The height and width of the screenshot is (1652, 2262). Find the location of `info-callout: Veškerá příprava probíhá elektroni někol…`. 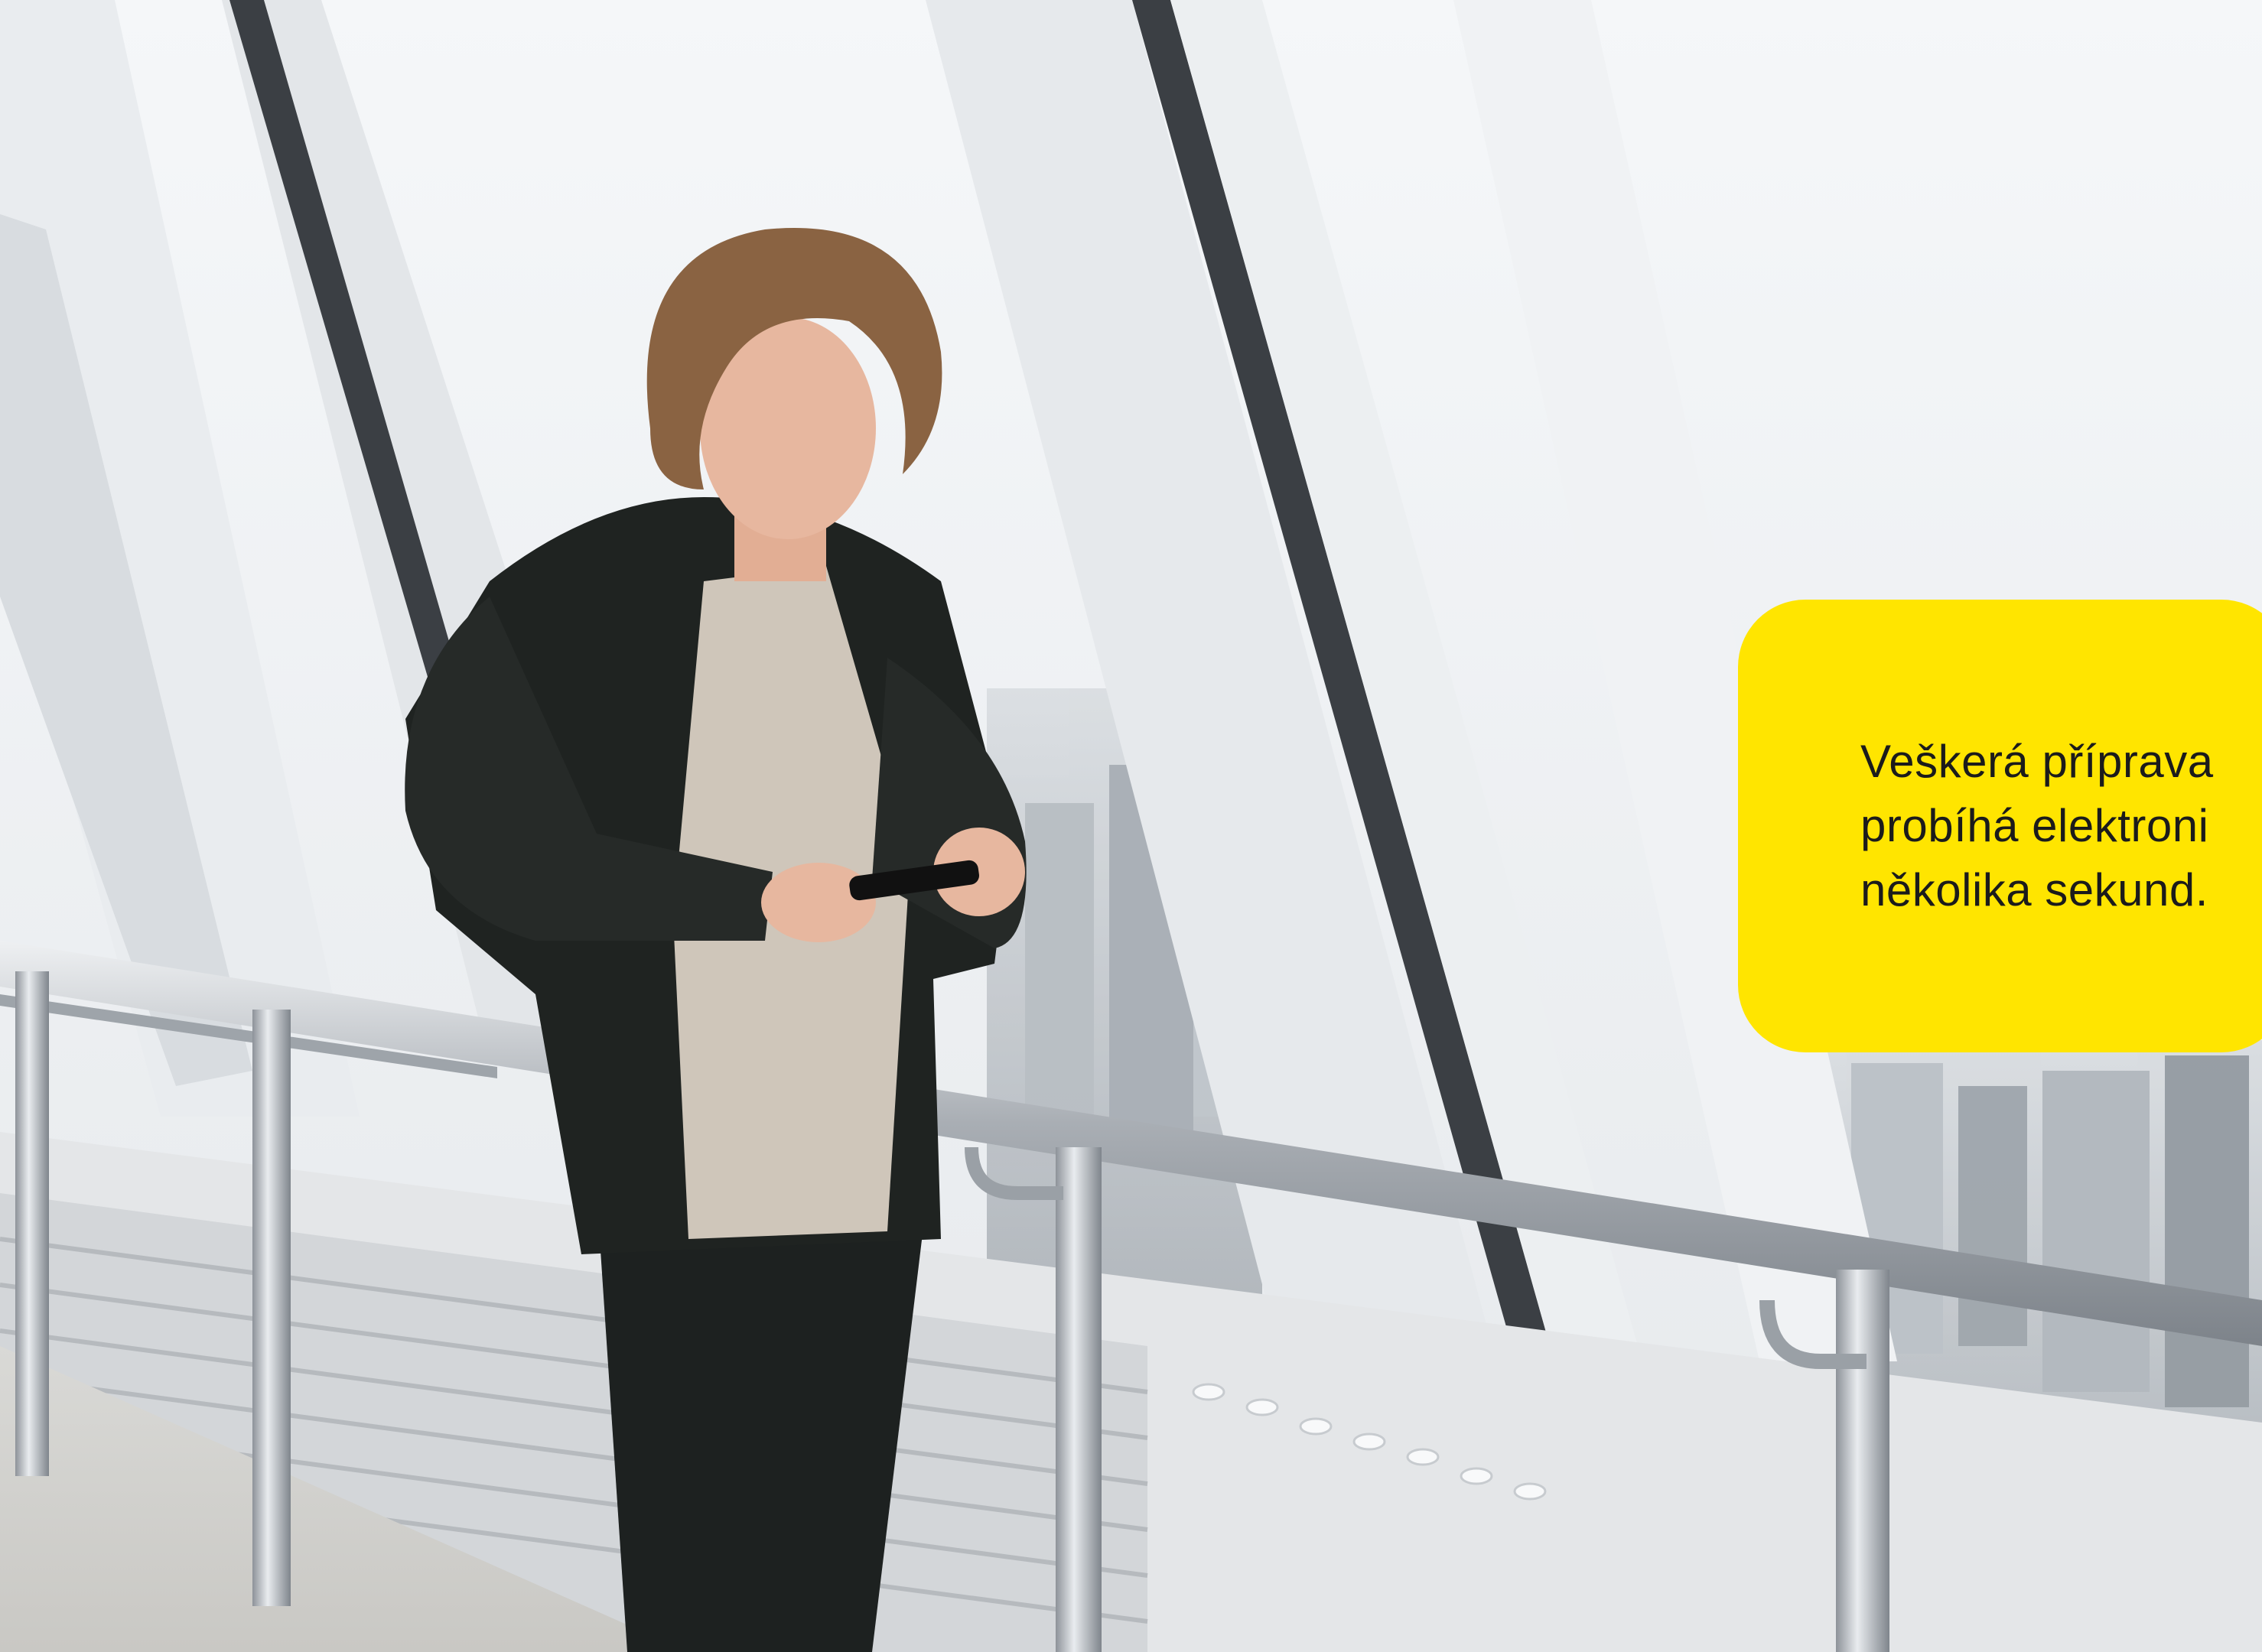

info-callout: Veškerá příprava probíhá elektroni někol… is located at coordinates (2000, 826).